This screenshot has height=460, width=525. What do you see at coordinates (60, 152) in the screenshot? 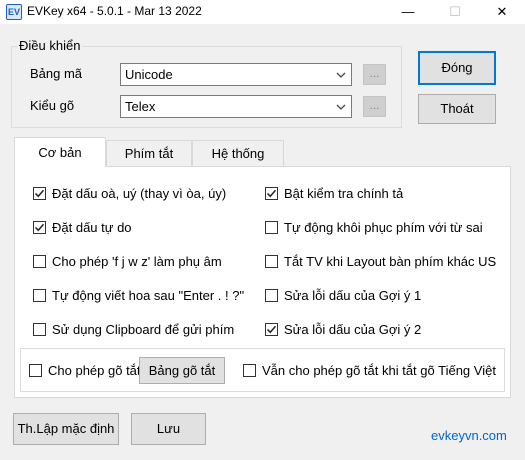
I see `tab-basic: Cơ bản` at bounding box center [60, 152].